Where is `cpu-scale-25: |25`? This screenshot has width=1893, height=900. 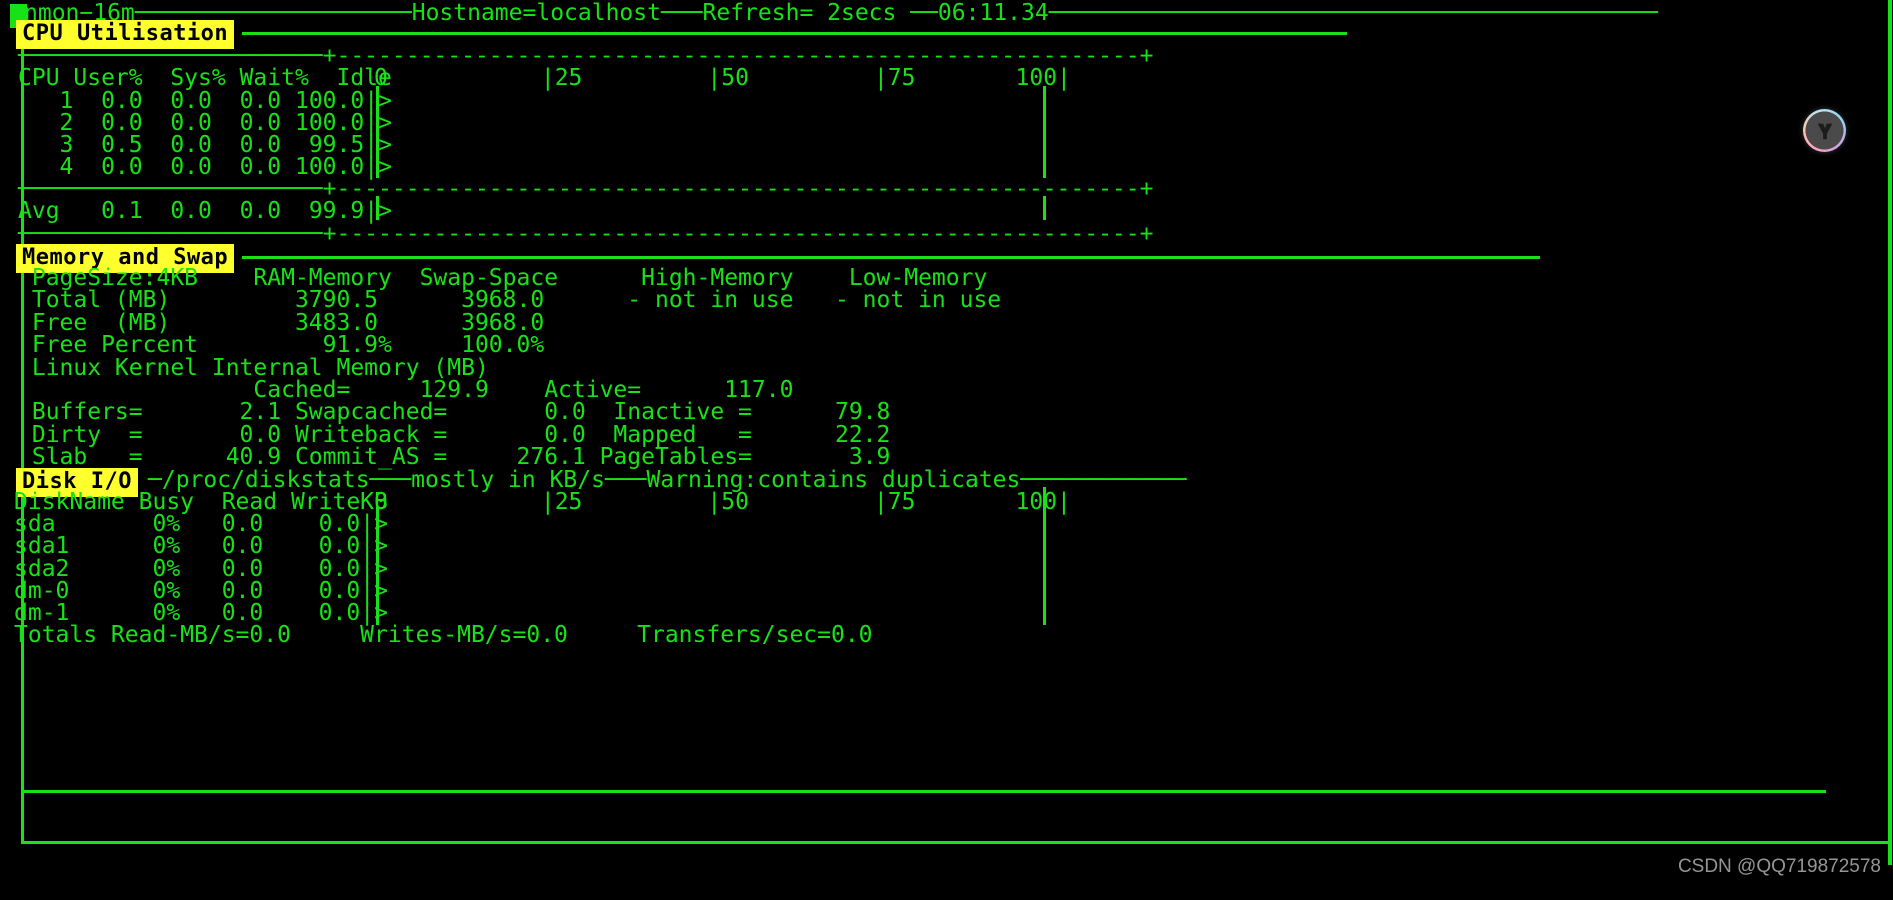
cpu-scale-25: |25 is located at coordinates (561, 78).